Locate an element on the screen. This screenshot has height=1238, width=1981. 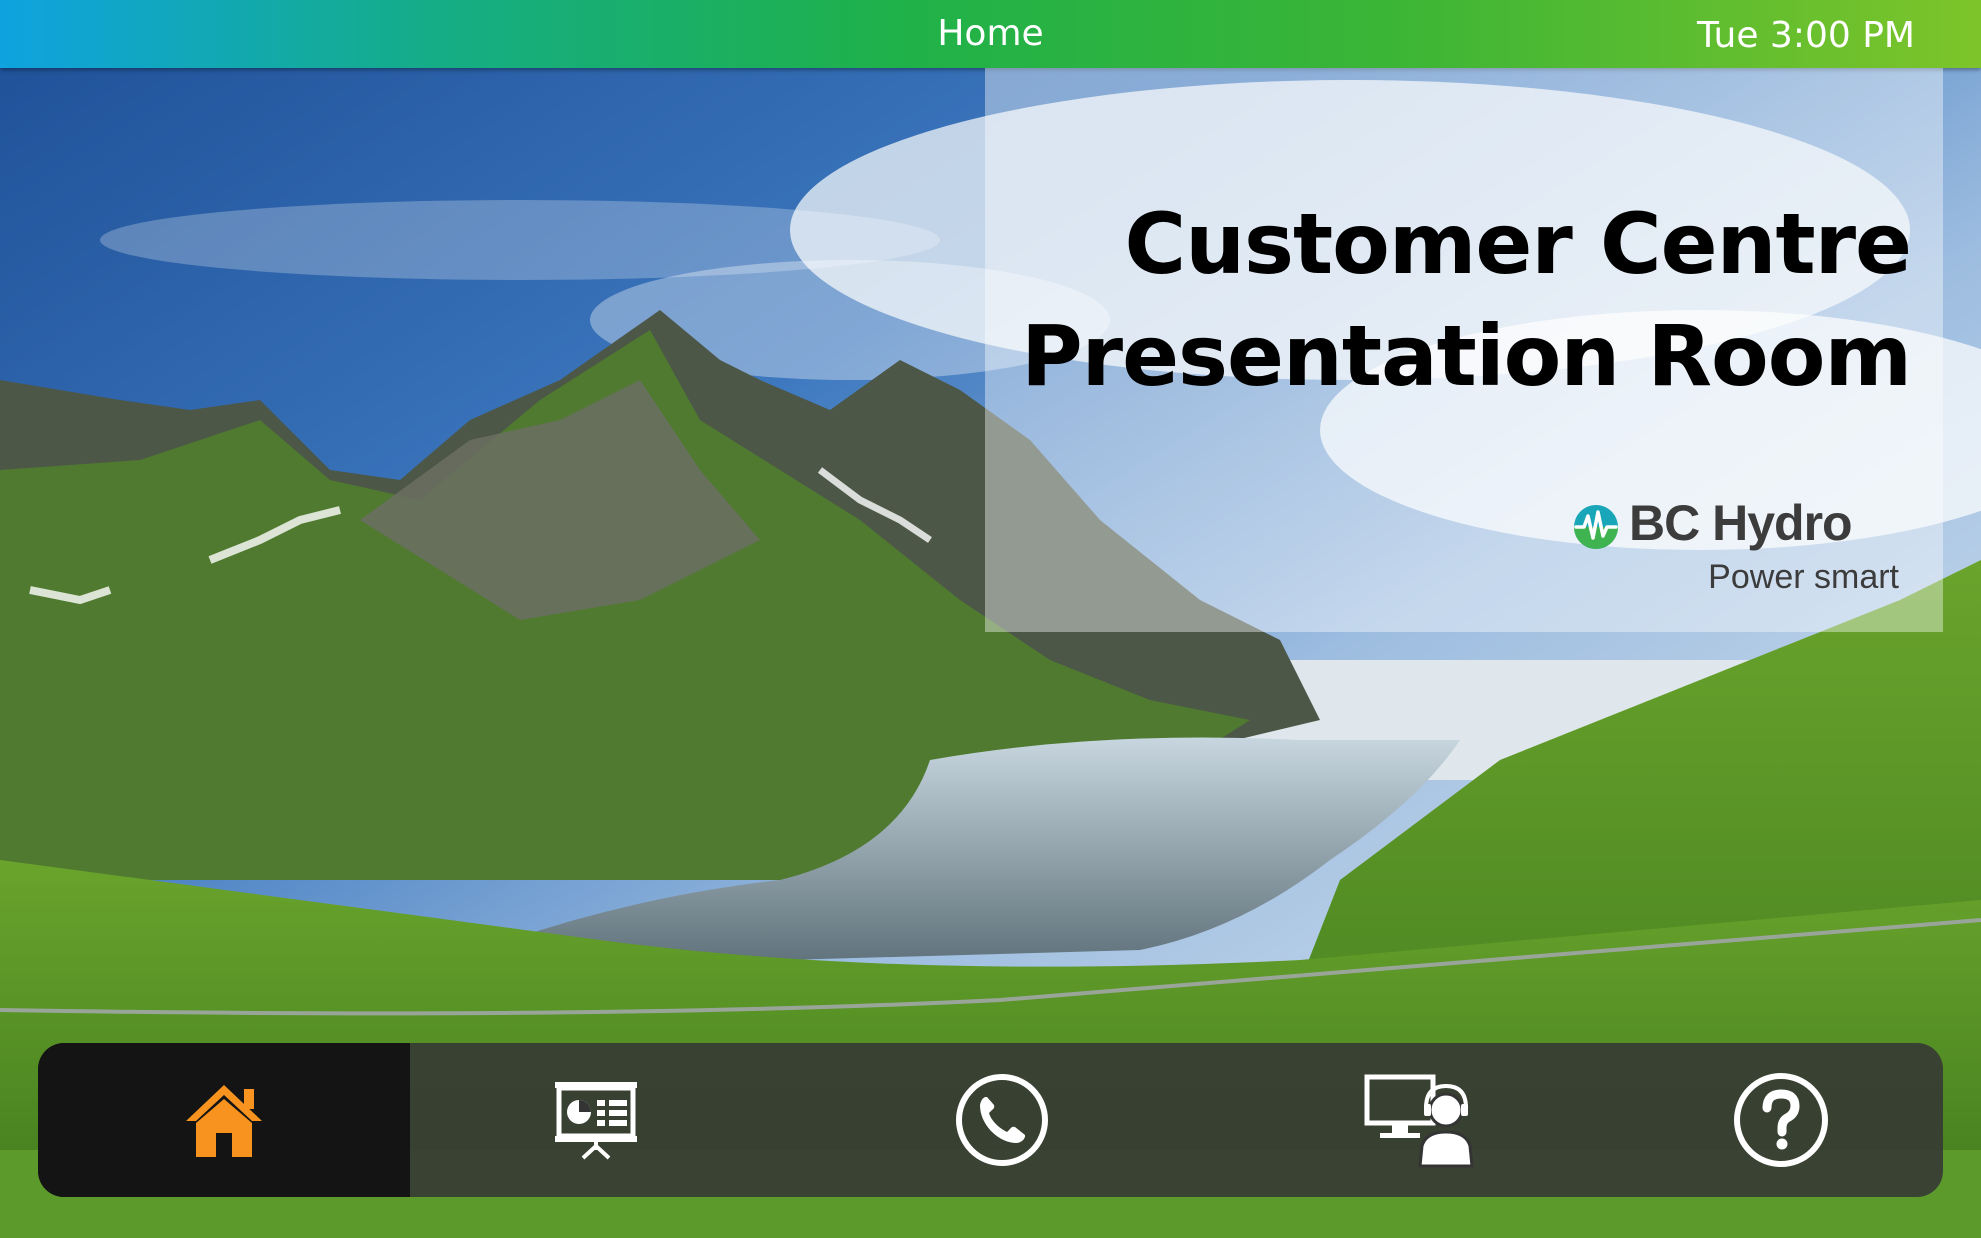
nav-phone-button is located at coordinates (1002, 1120).